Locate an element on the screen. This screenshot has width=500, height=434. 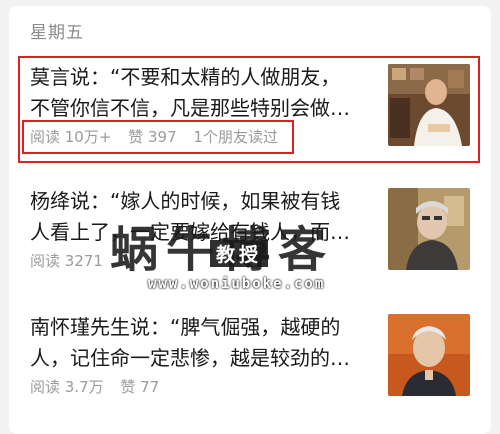
read-count: 阅读 3271 is located at coordinates (66, 261).